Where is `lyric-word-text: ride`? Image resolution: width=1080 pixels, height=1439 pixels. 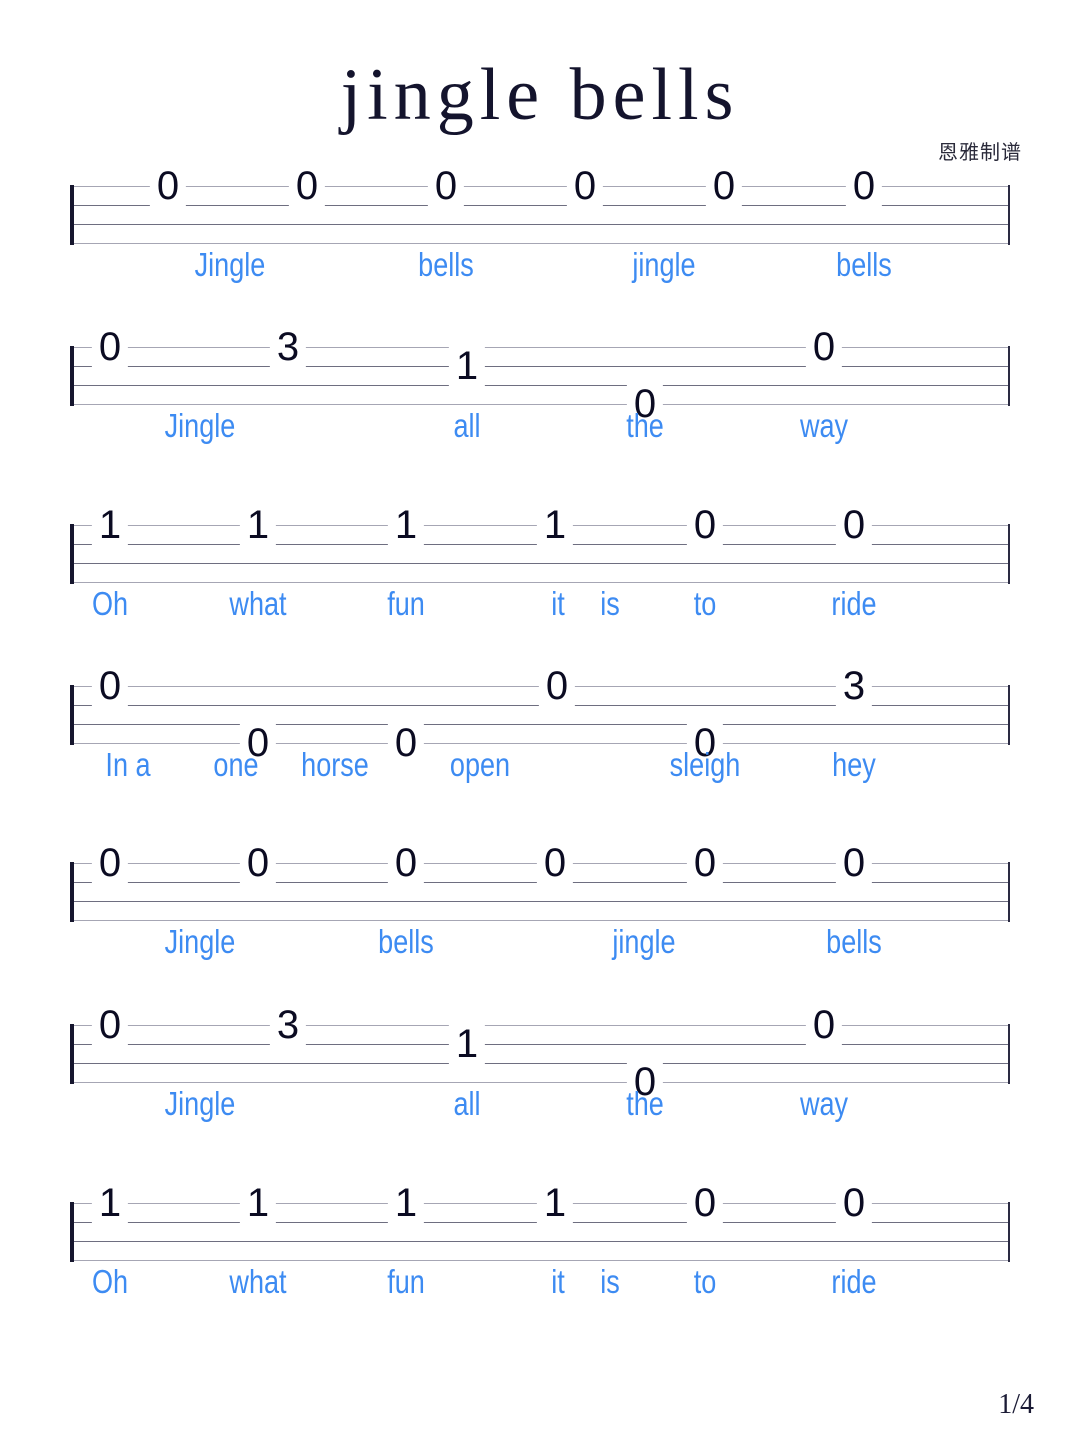 lyric-word-text: ride is located at coordinates (854, 1281).